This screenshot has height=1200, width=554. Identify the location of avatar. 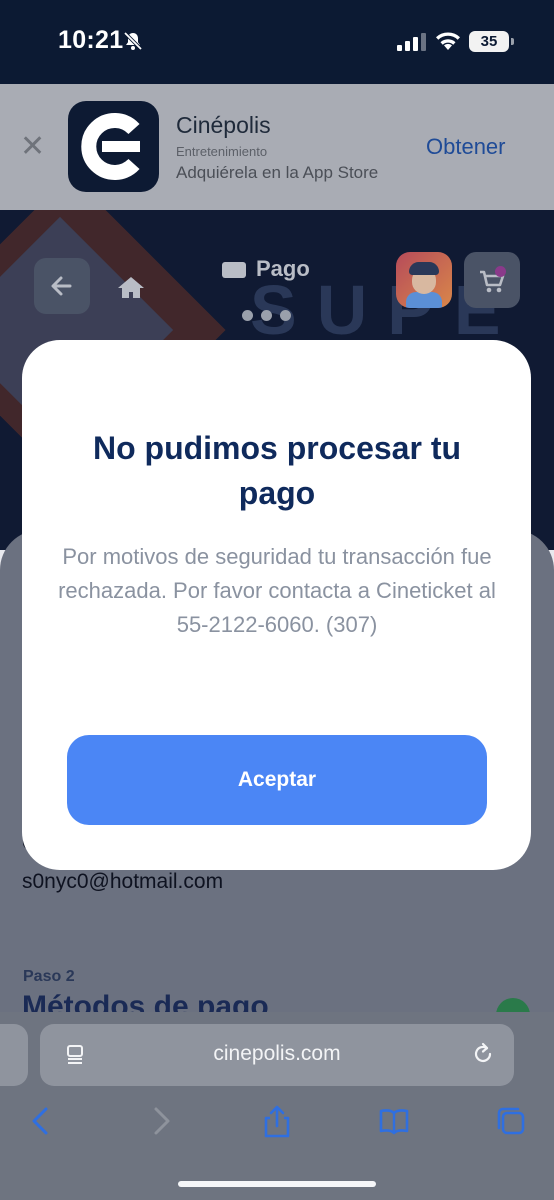
(424, 280).